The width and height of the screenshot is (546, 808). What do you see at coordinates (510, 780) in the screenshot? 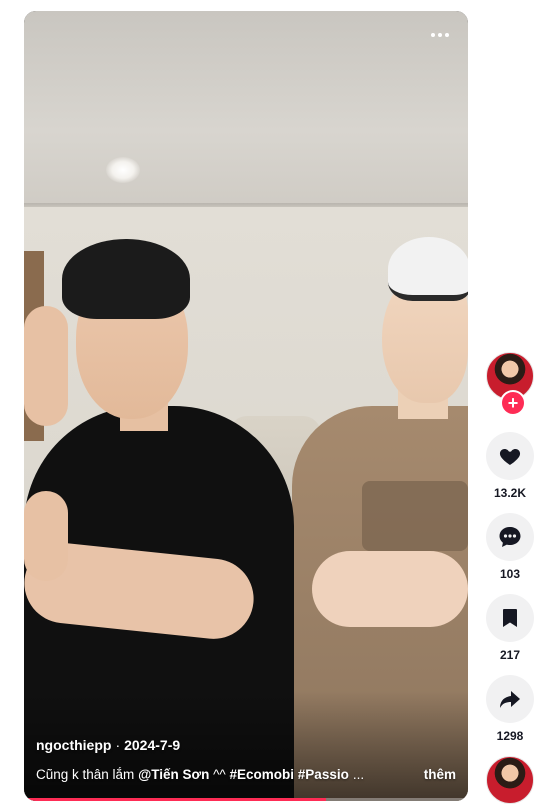
I see `sound-avatar` at bounding box center [510, 780].